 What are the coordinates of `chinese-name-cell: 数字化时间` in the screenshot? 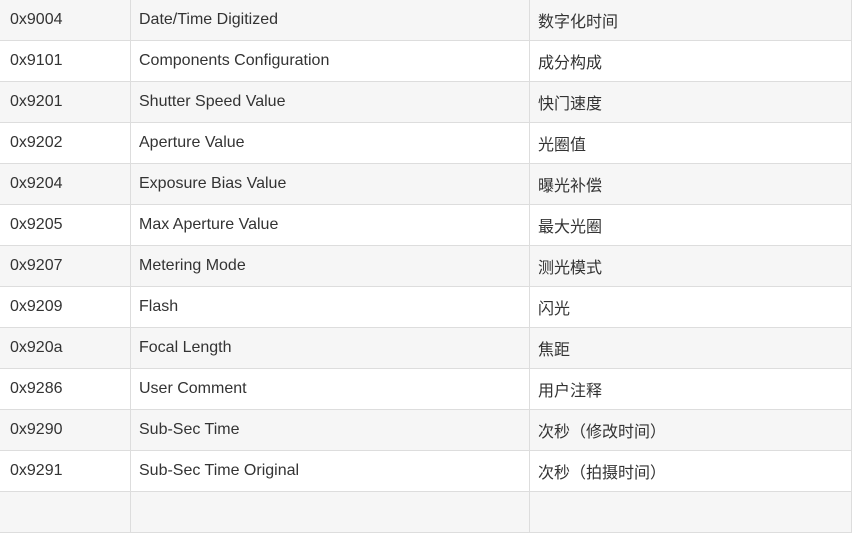 It's located at (690, 20).